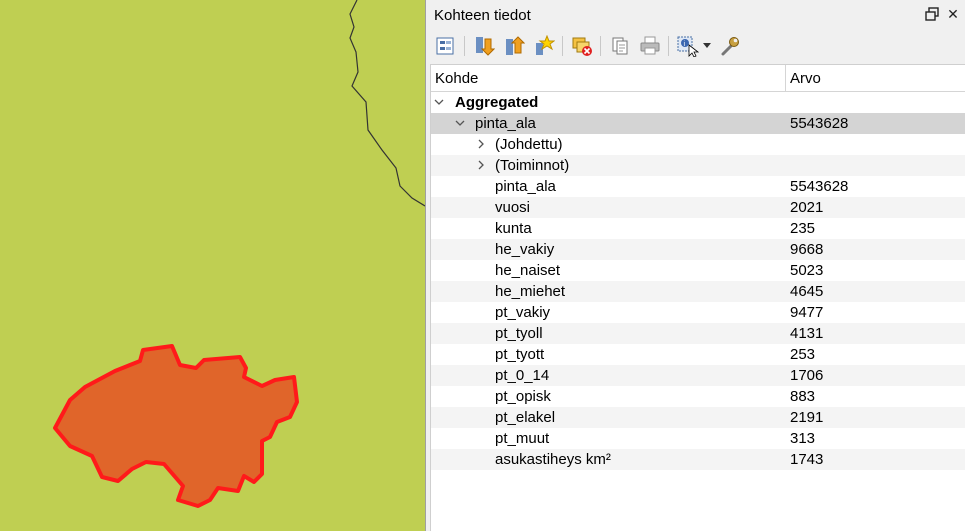 The width and height of the screenshot is (965, 531). What do you see at coordinates (807, 375) in the screenshot?
I see `attribute-value: 1706` at bounding box center [807, 375].